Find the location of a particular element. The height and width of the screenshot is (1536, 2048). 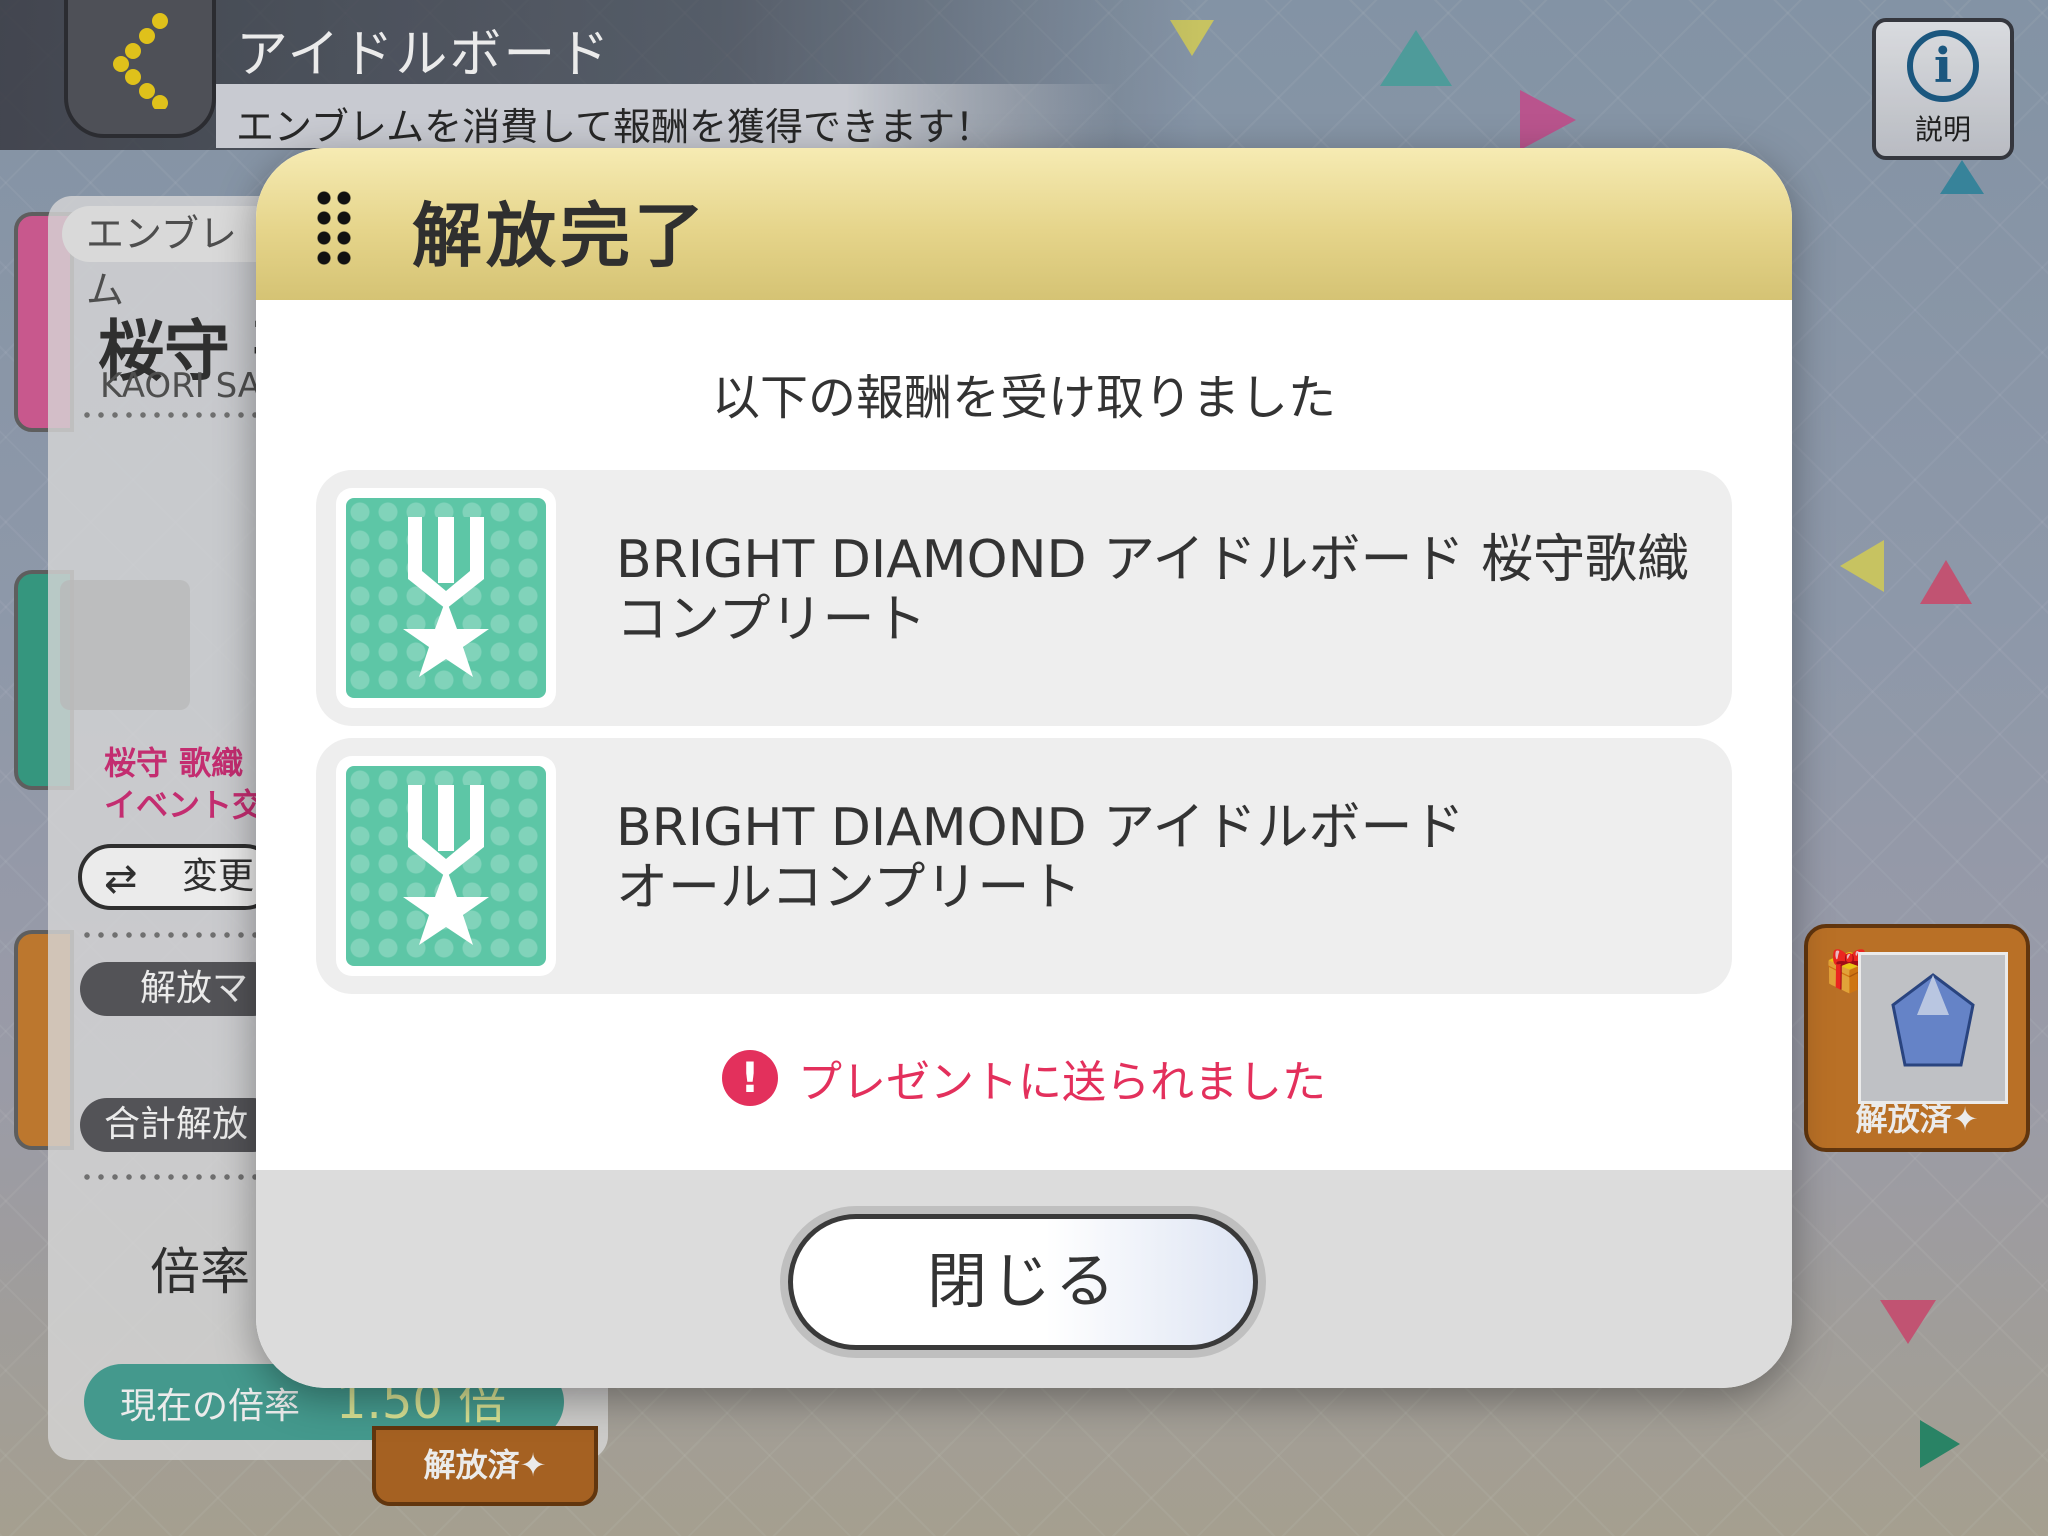

alert-icon: ! is located at coordinates (750, 1078).